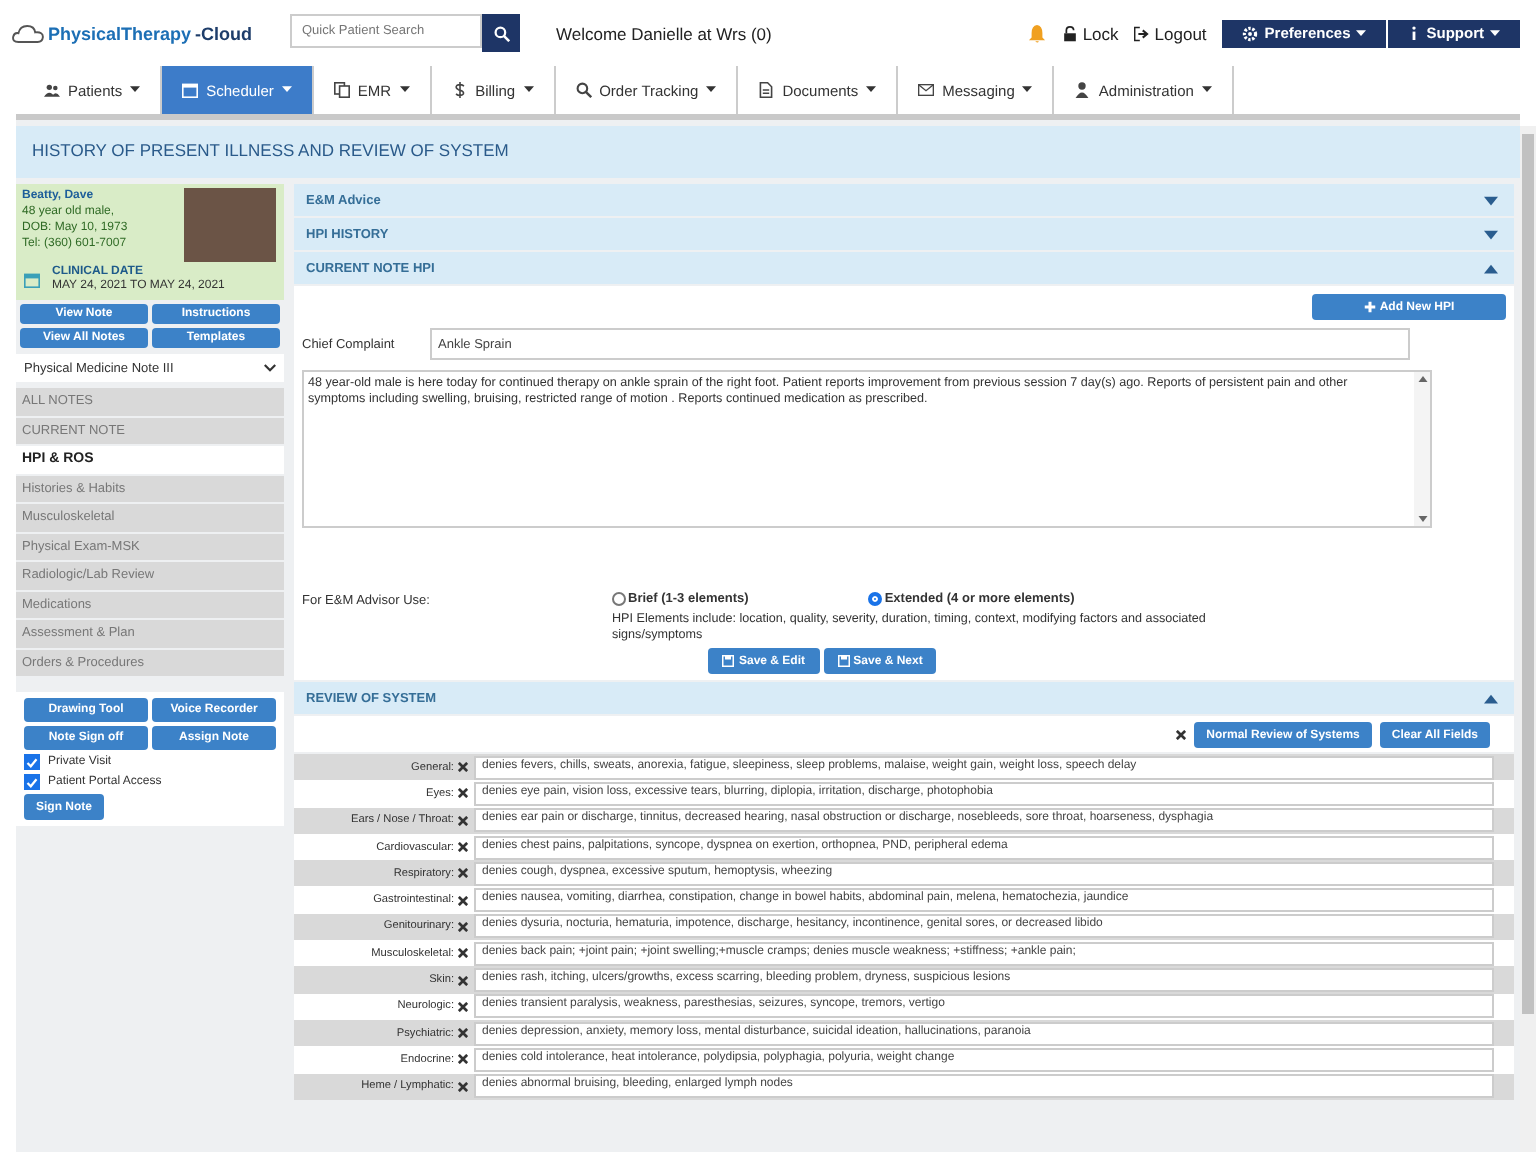  I want to click on logout-link: Logout, so click(1170, 33).